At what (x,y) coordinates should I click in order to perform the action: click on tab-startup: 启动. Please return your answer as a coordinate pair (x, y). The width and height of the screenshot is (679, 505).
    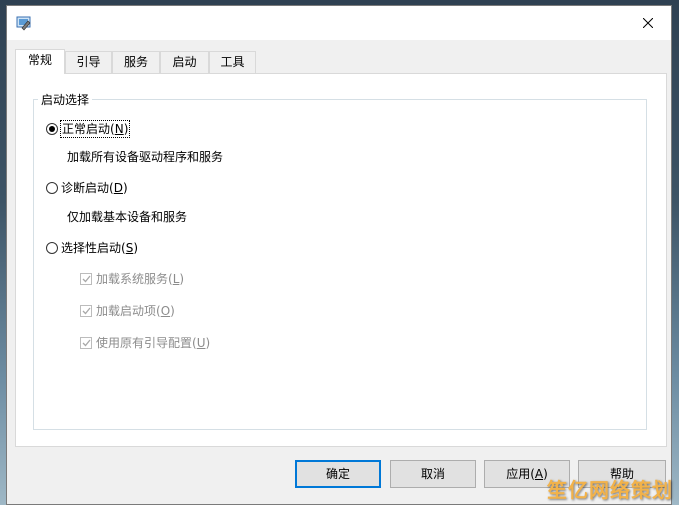
    Looking at the image, I should click on (184, 62).